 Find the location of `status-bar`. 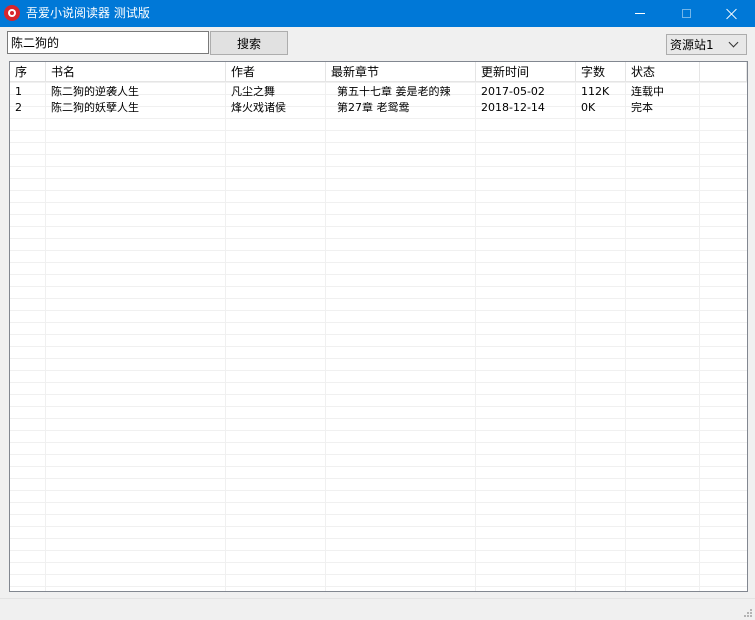

status-bar is located at coordinates (377, 609).